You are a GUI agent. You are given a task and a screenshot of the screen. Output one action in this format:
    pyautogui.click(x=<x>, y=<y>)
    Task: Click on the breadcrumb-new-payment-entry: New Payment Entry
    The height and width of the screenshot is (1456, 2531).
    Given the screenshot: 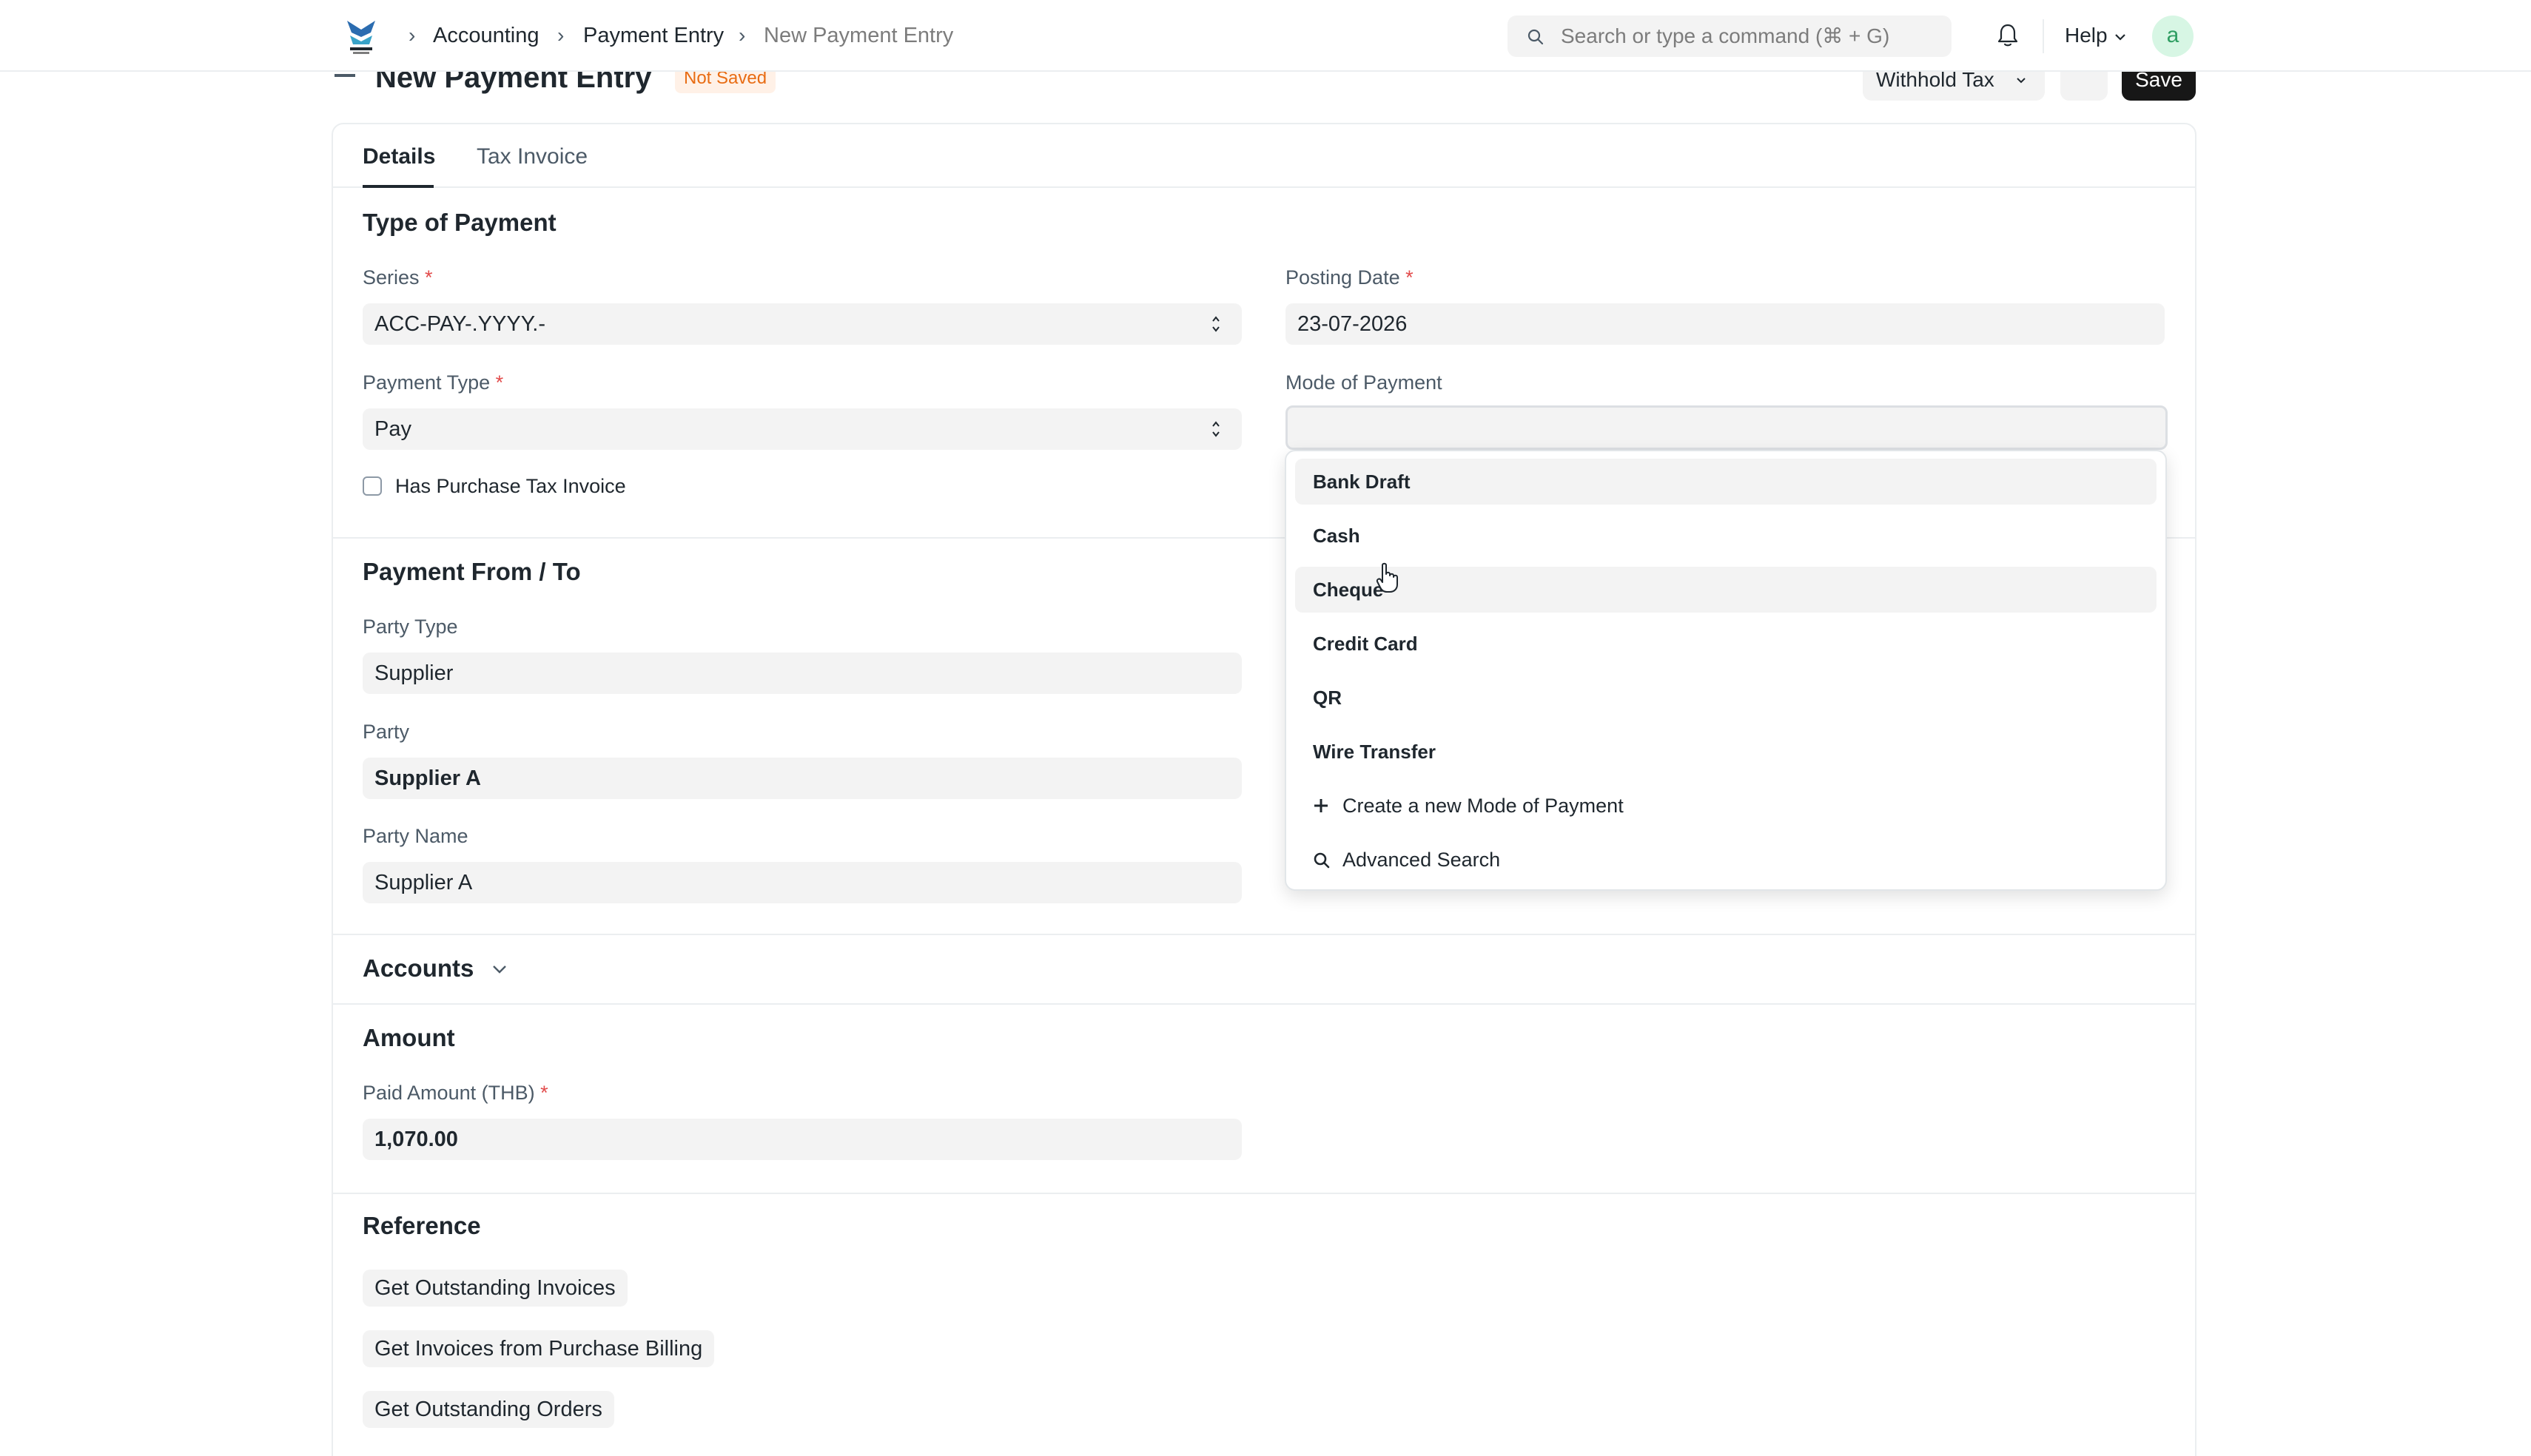 What is the action you would take?
    pyautogui.click(x=859, y=36)
    